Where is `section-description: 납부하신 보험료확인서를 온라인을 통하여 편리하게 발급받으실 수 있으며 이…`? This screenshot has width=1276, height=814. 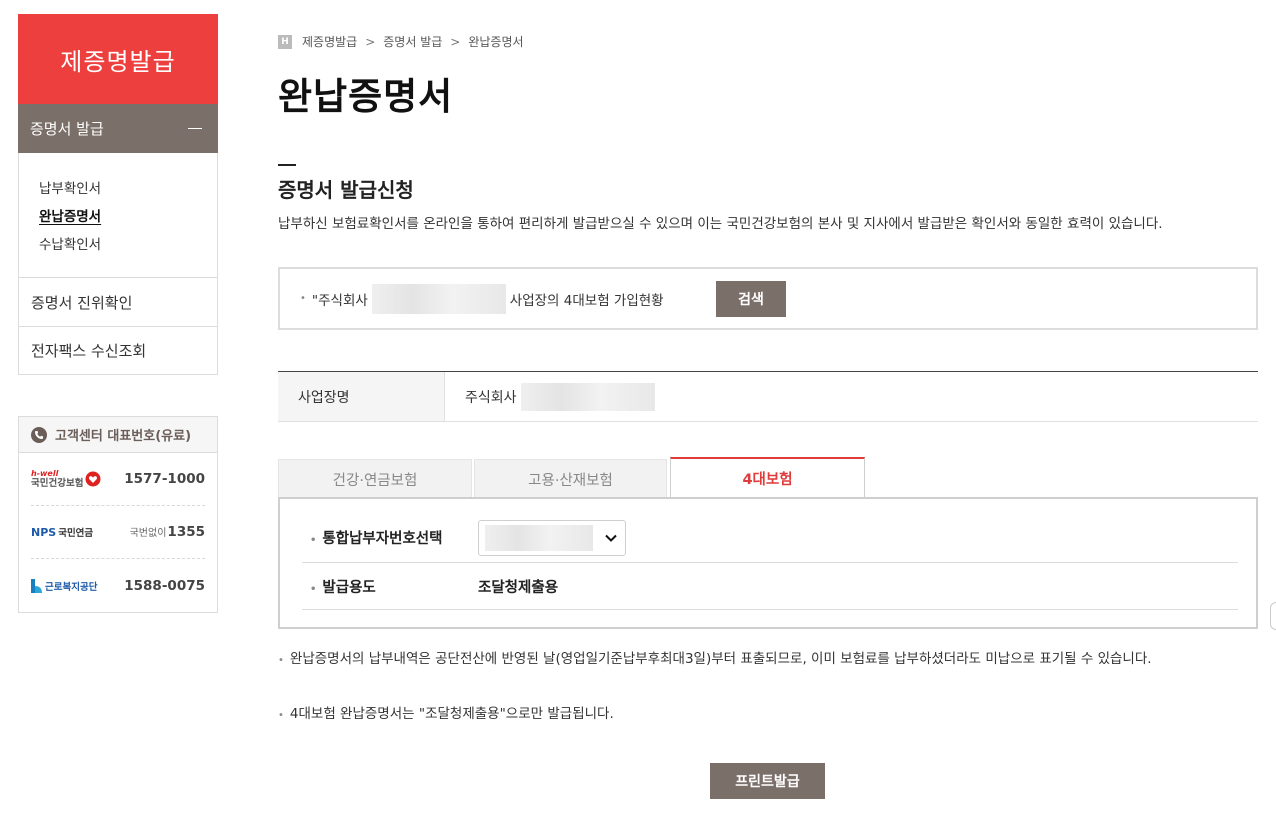 section-description: 납부하신 보험료확인서를 온라인을 통하여 편리하게 발급받으실 수 있으며 이… is located at coordinates (720, 224).